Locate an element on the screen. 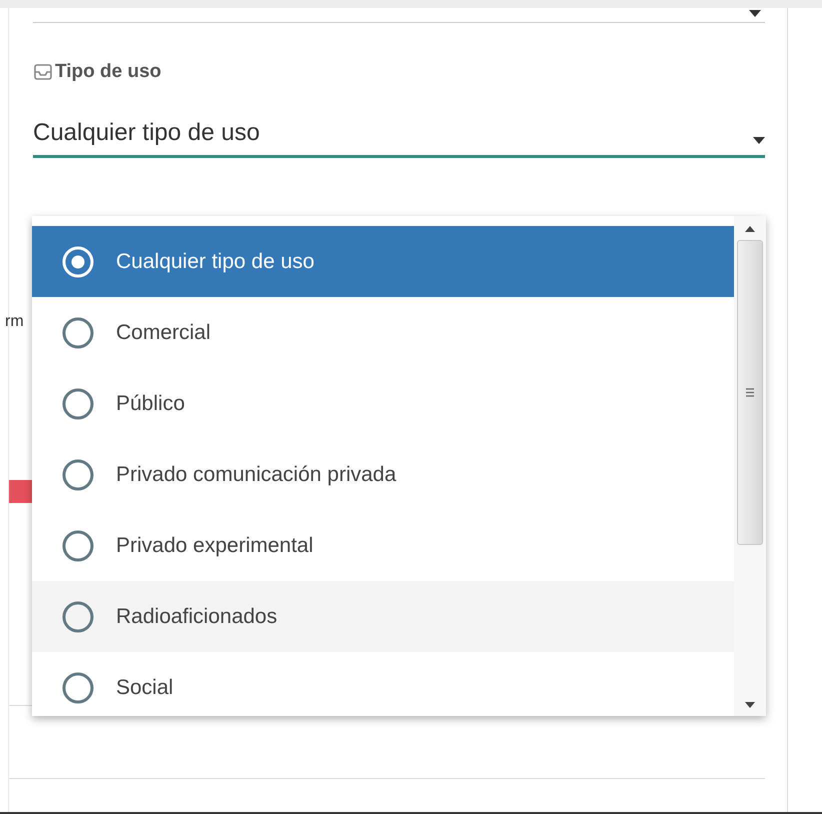 The height and width of the screenshot is (814, 822). field-label: Tipo de uso is located at coordinates (108, 72).